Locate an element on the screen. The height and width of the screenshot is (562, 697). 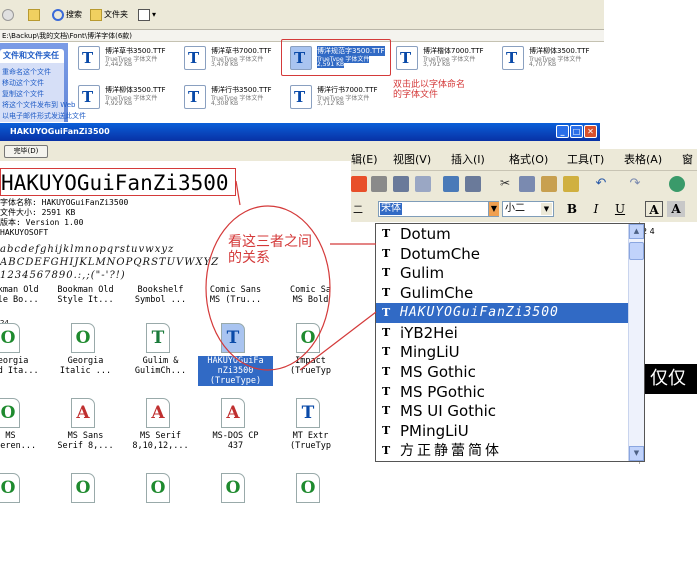
annotation-overlay is located at coordinates (291, 275).